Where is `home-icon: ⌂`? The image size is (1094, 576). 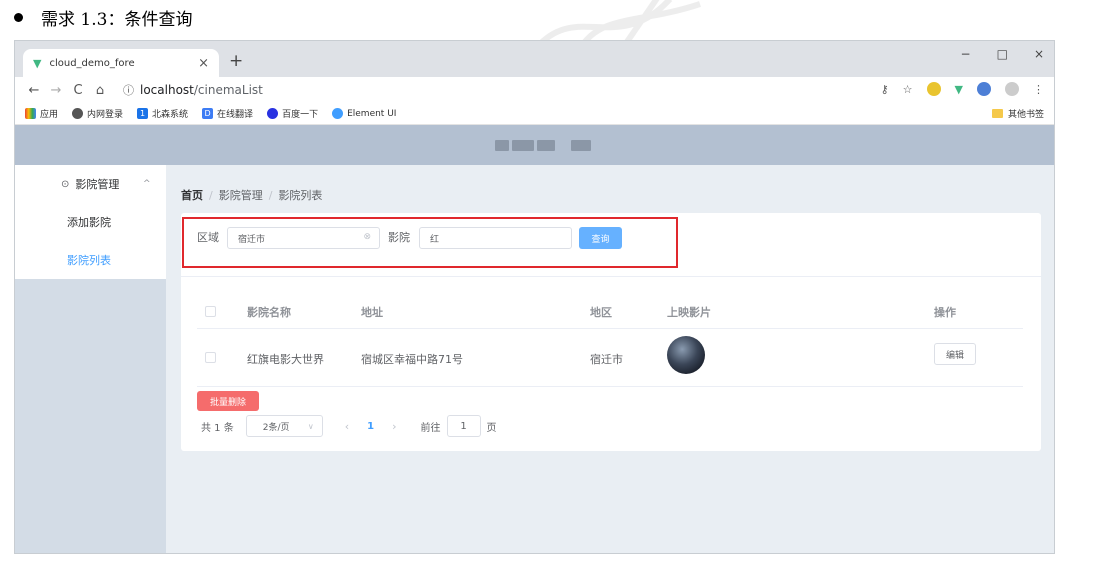
home-icon: ⌂ is located at coordinates (100, 90).